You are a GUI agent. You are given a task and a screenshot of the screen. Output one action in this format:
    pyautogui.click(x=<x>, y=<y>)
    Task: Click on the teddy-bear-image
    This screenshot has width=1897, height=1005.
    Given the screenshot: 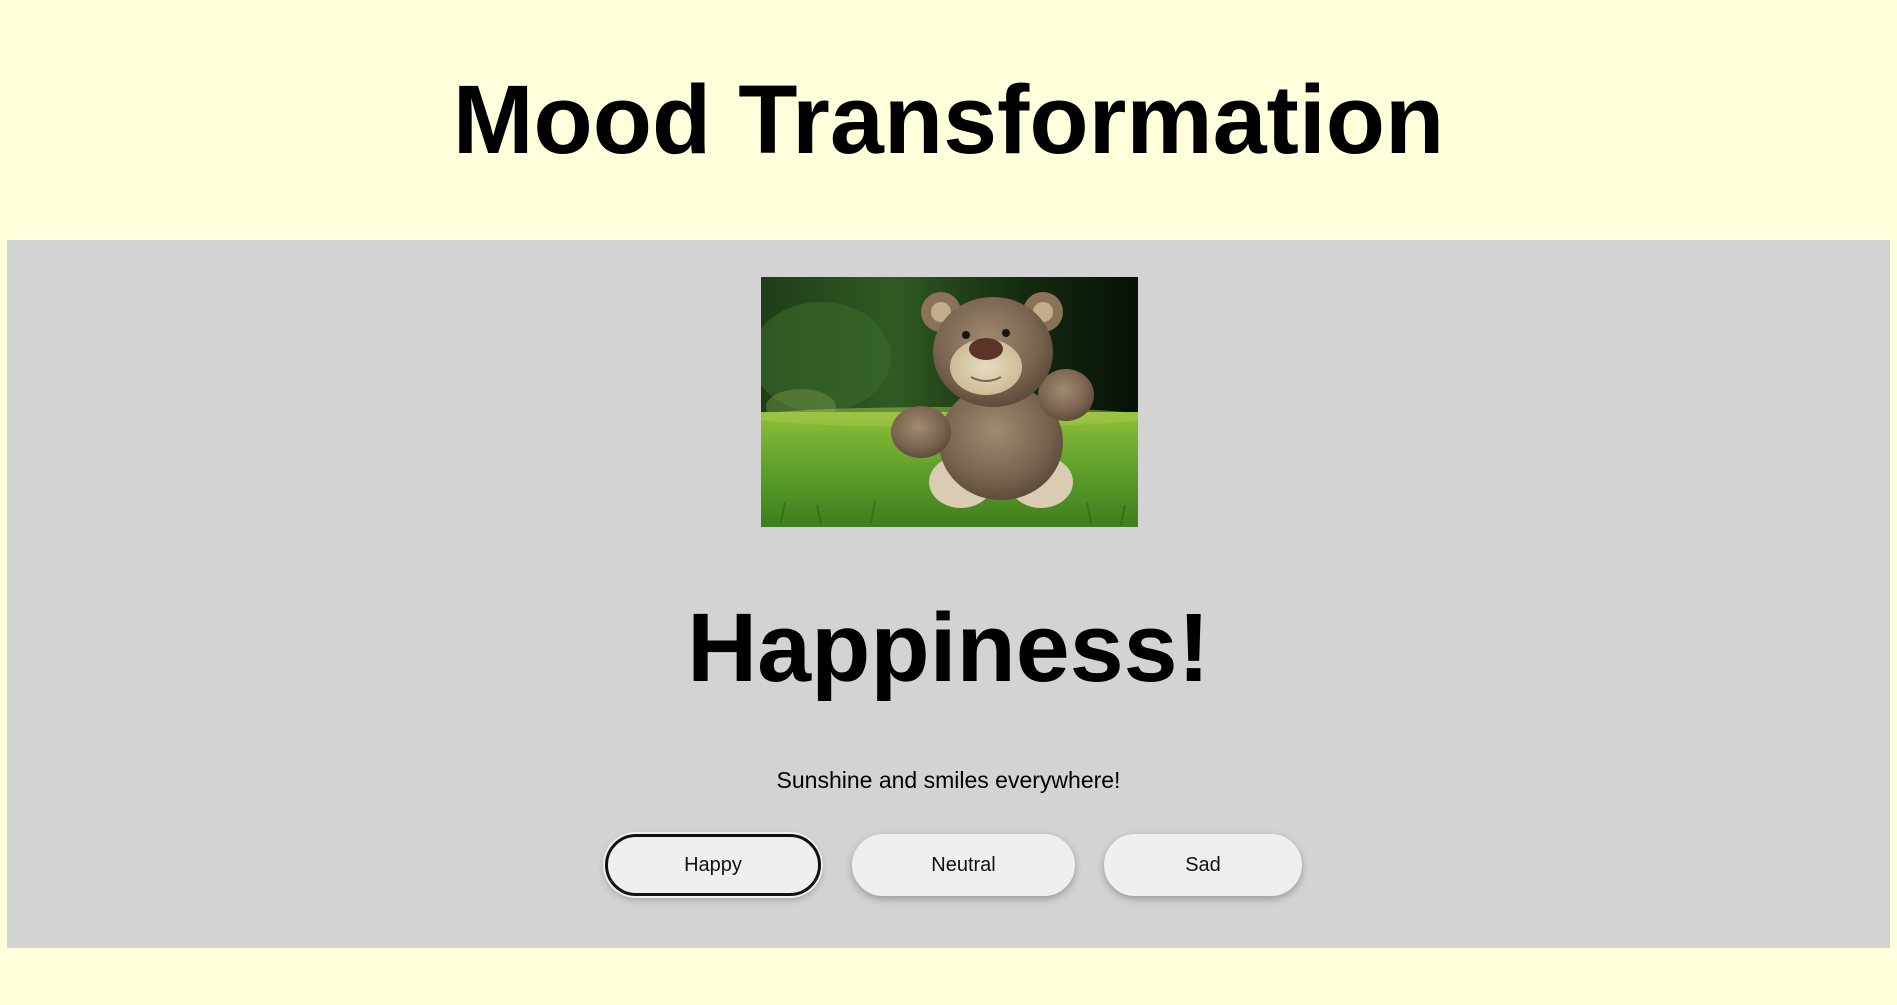 What is the action you would take?
    pyautogui.click(x=949, y=402)
    